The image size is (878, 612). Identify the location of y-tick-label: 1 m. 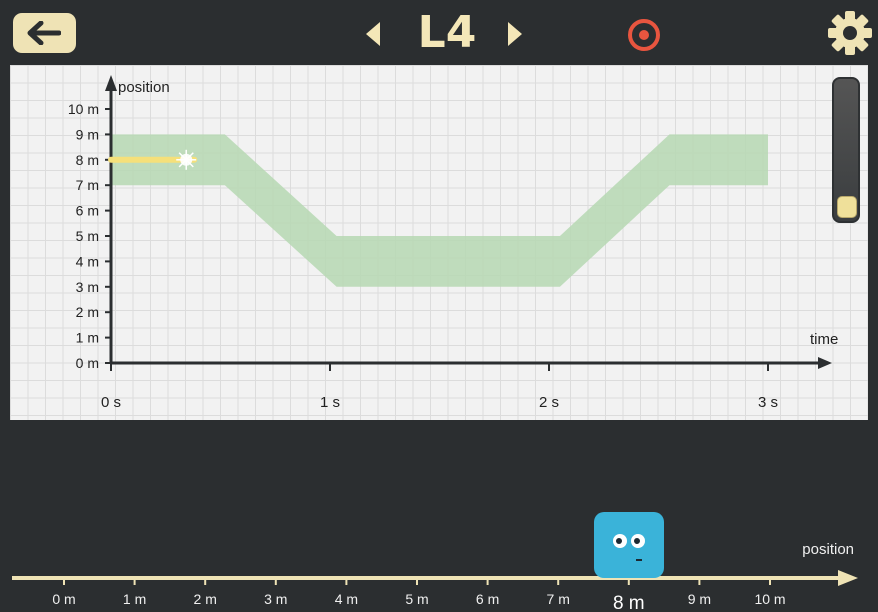
(87, 338).